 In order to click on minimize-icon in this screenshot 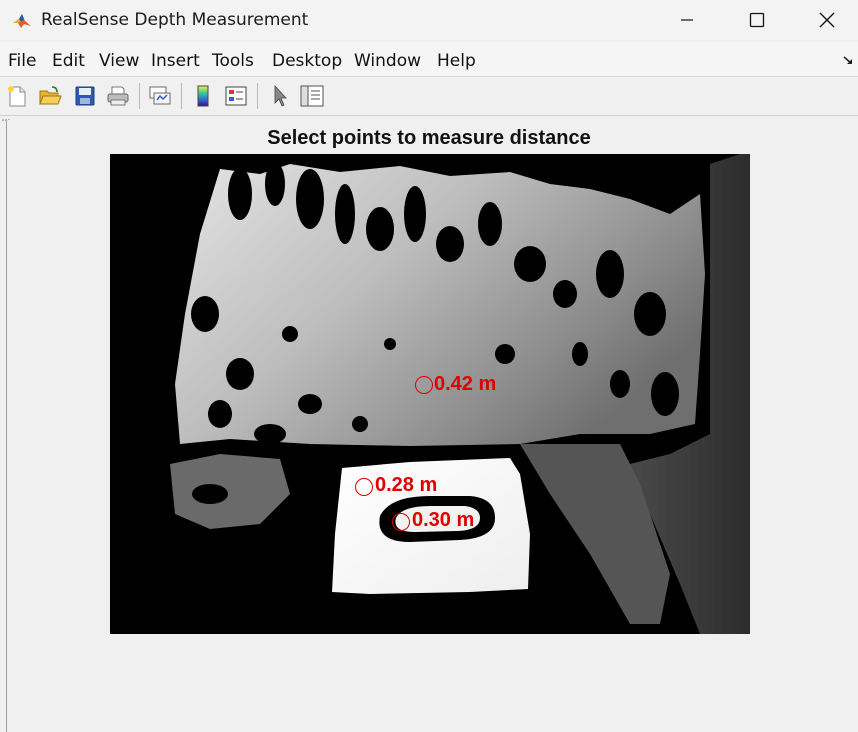, I will do `click(687, 20)`.